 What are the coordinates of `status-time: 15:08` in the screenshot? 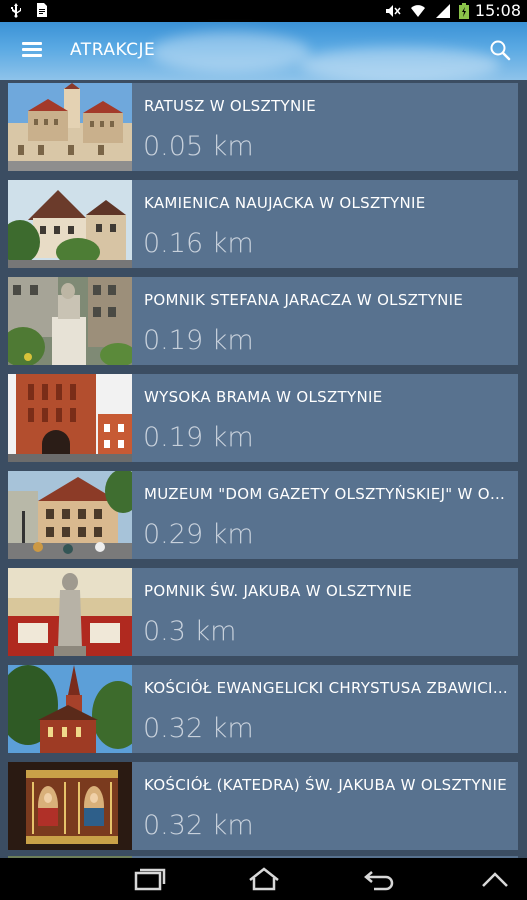 It's located at (497, 10).